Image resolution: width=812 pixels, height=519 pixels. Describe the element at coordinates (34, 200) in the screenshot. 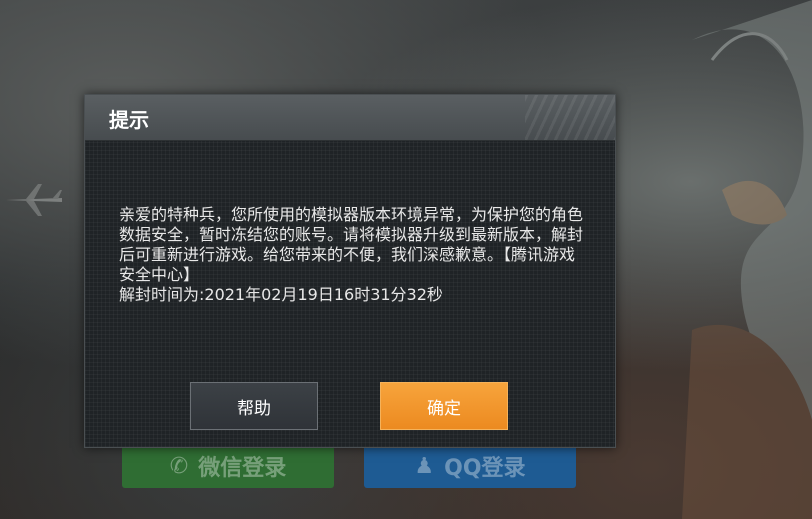

I see `airplane-icon` at that location.